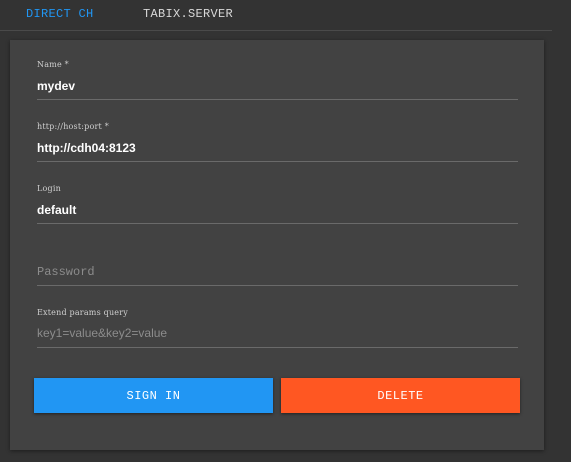 This screenshot has height=462, width=571. I want to click on password-field-underline, so click(277, 285).